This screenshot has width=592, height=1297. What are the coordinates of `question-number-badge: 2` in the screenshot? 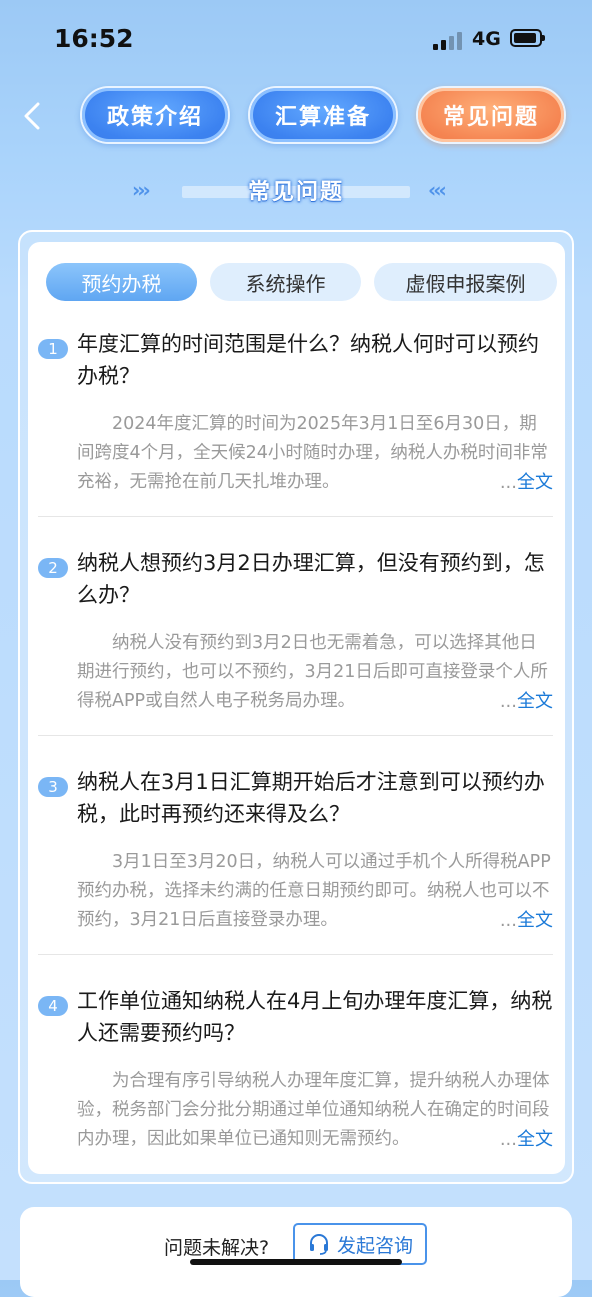 It's located at (53, 568).